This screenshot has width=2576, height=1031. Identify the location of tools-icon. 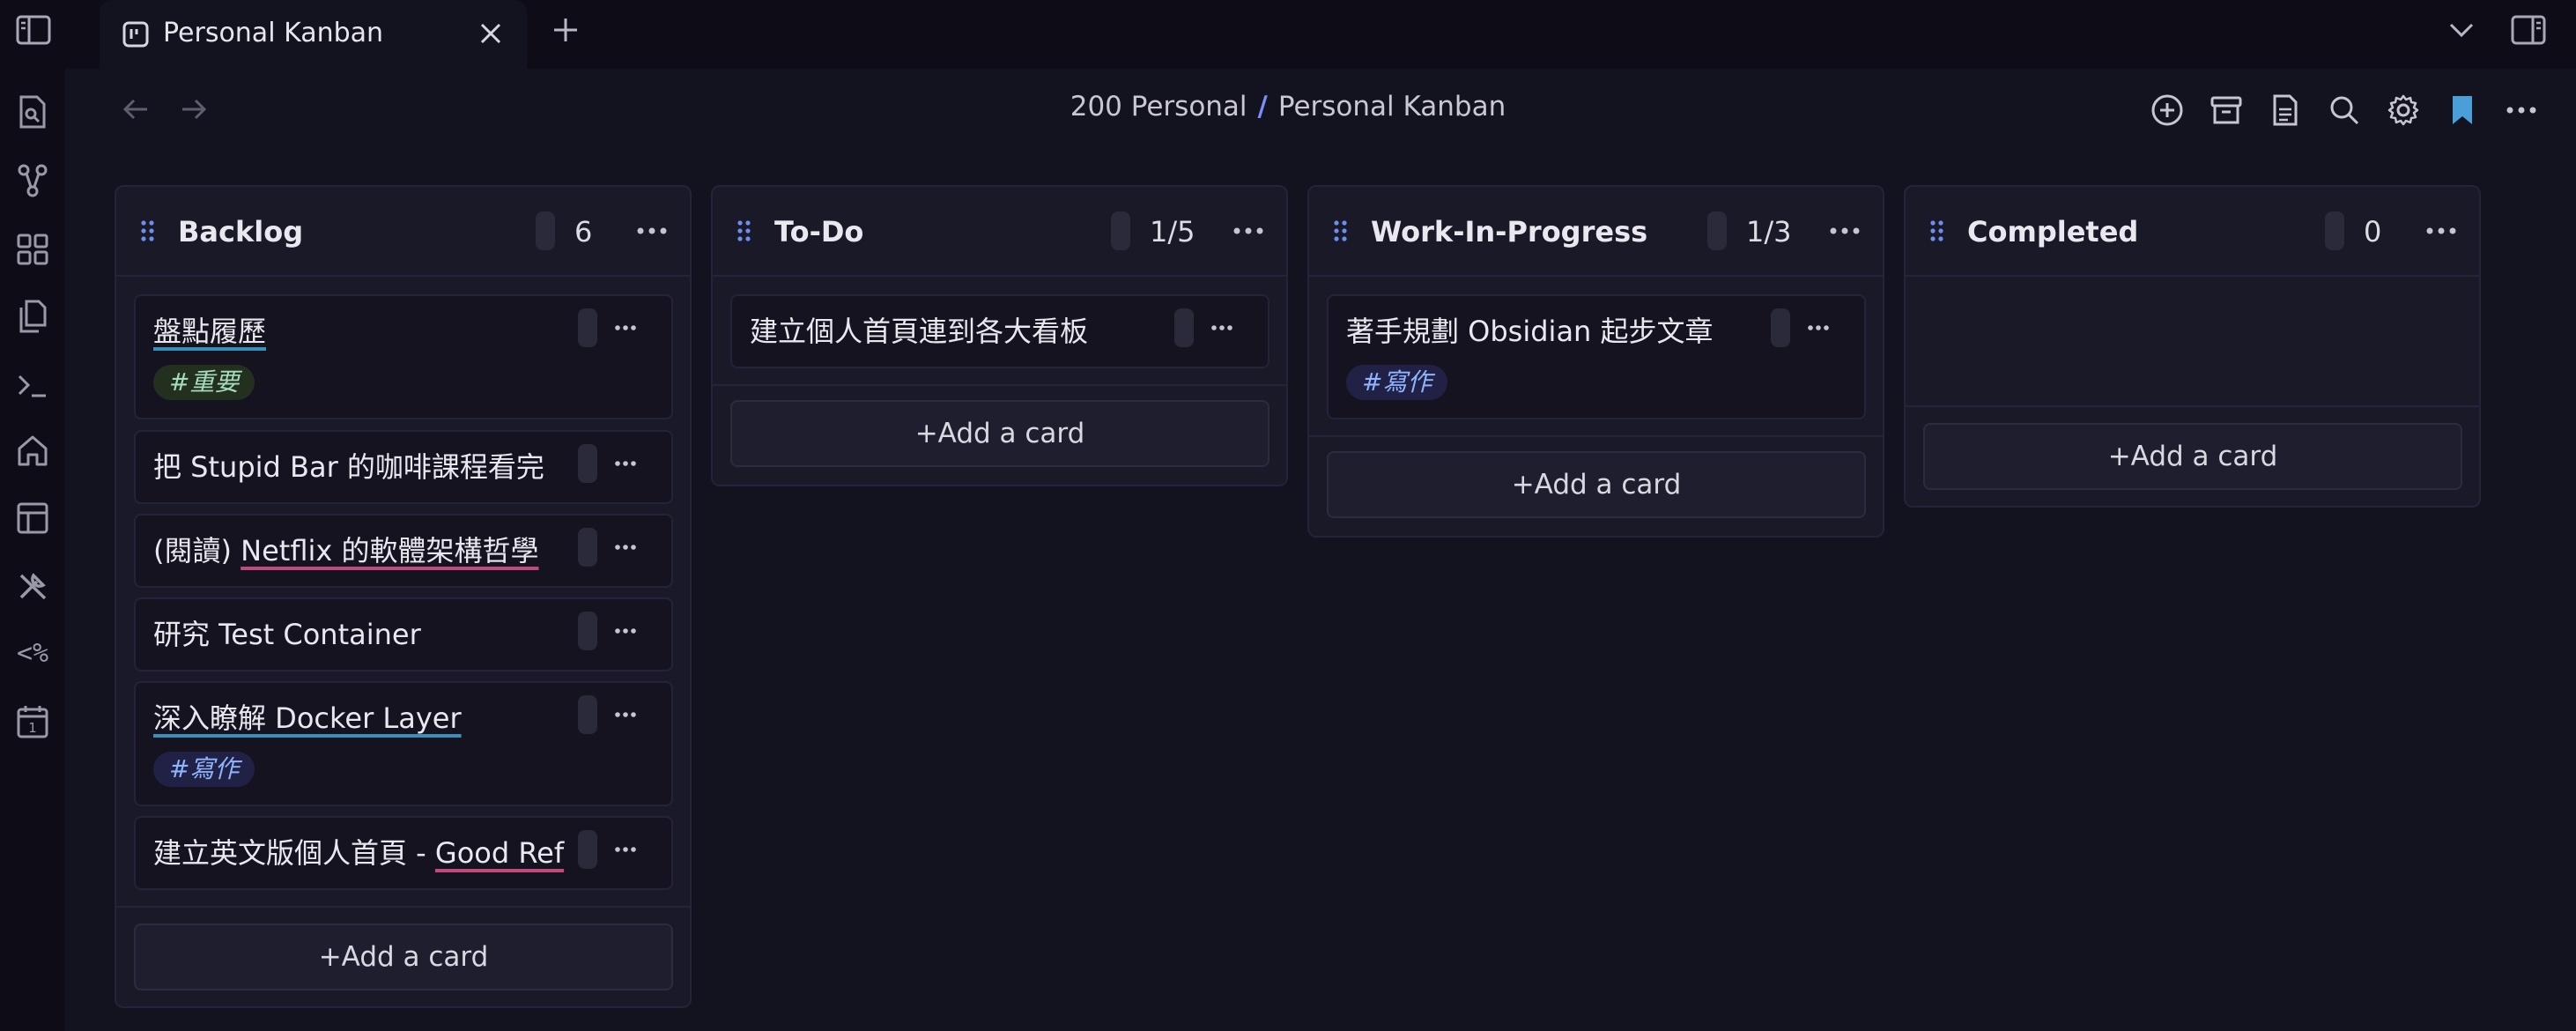
(33, 586).